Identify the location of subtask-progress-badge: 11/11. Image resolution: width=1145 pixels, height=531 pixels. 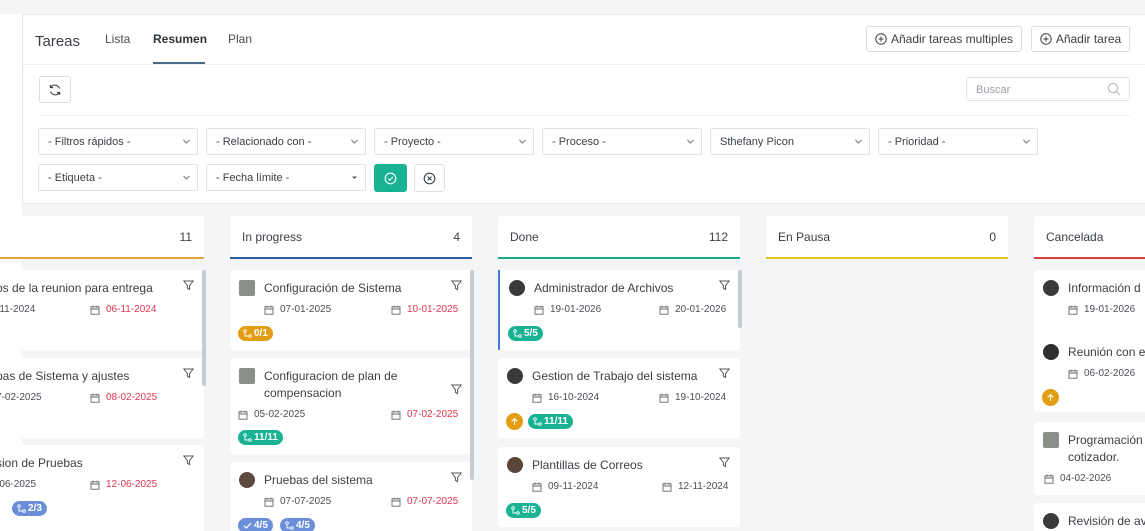
(260, 437).